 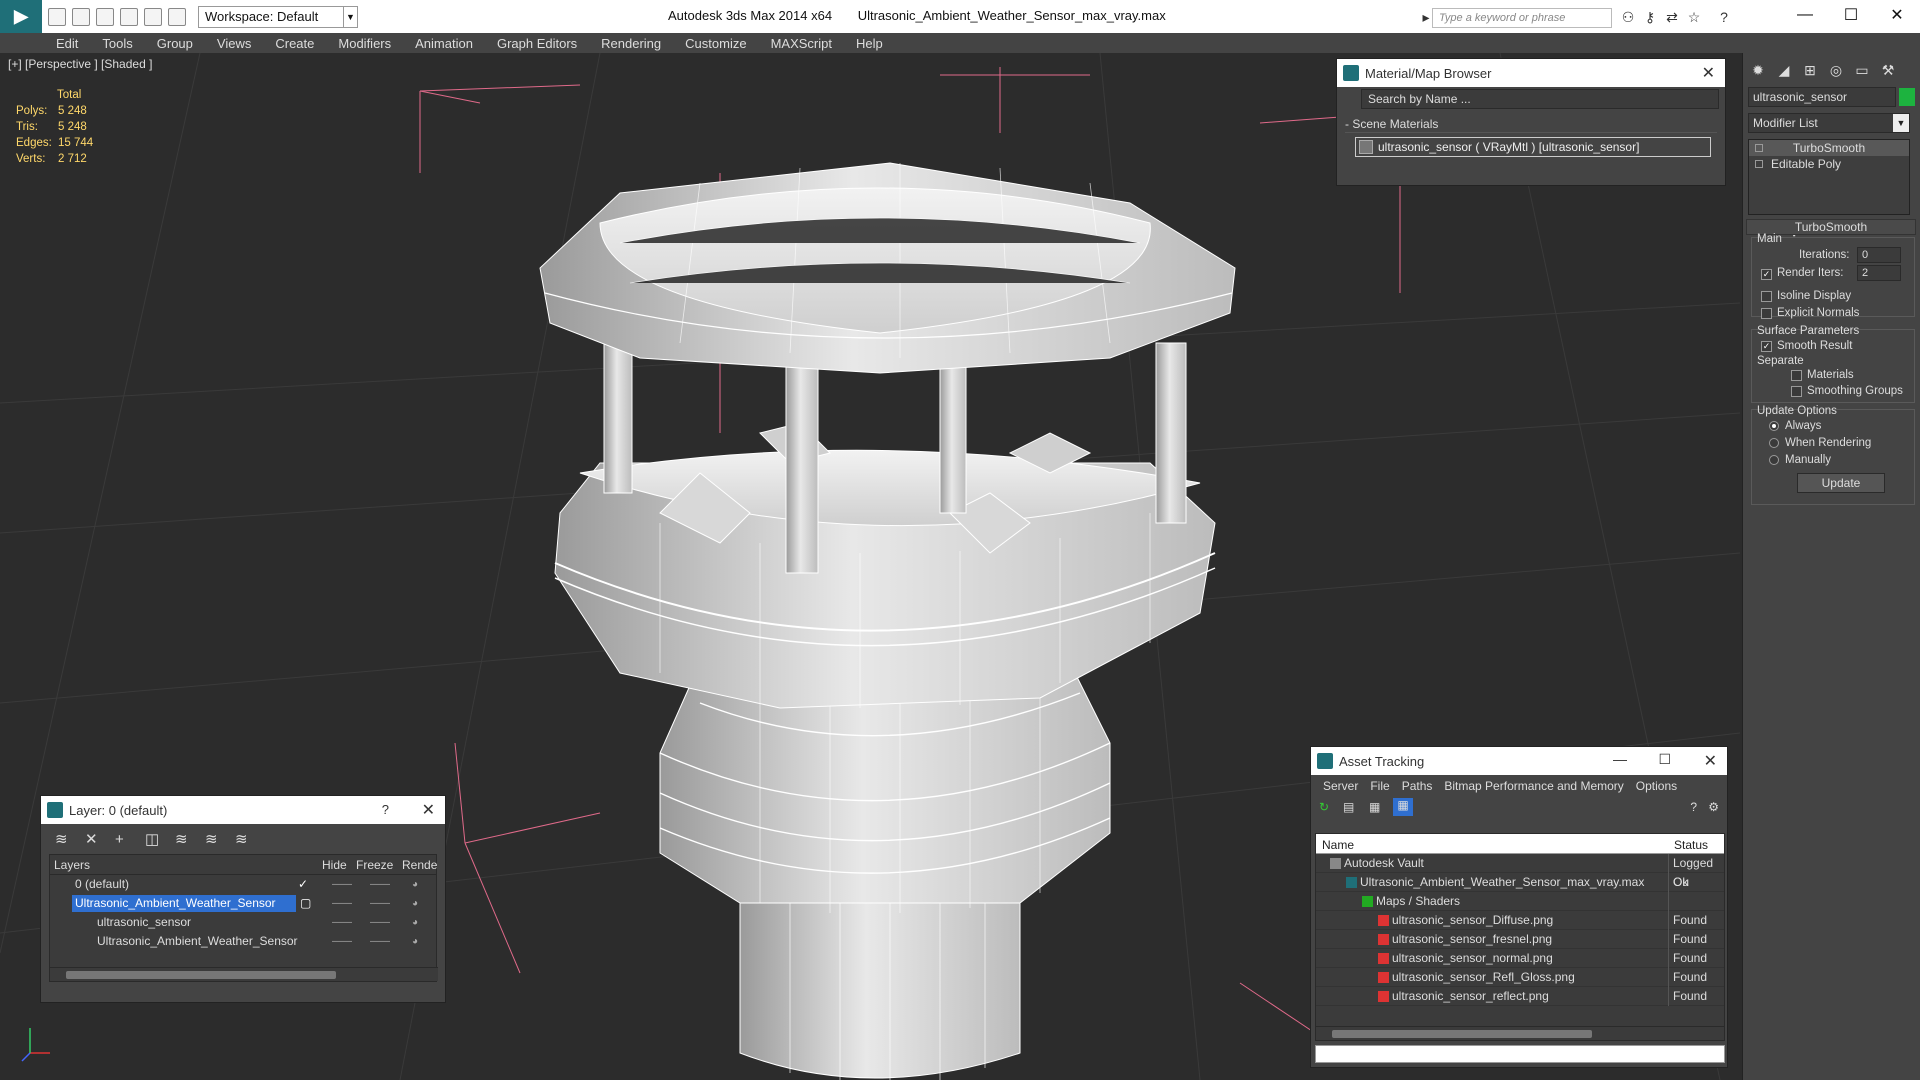 I want to click on project-folder-icon, so click(x=177, y=16).